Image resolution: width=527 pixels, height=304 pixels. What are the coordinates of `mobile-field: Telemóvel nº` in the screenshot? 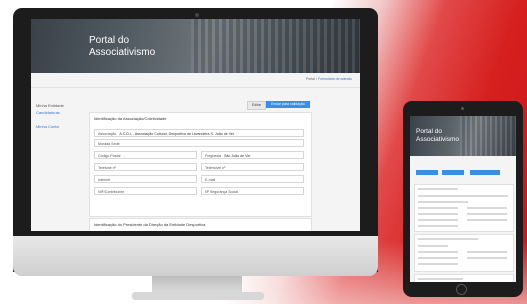 It's located at (252, 167).